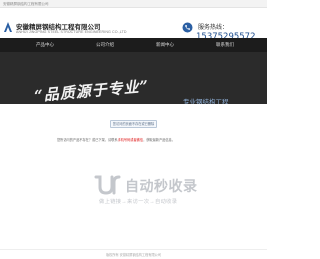  Describe the element at coordinates (8, 27) in the screenshot. I see `company-logo-icon` at that location.